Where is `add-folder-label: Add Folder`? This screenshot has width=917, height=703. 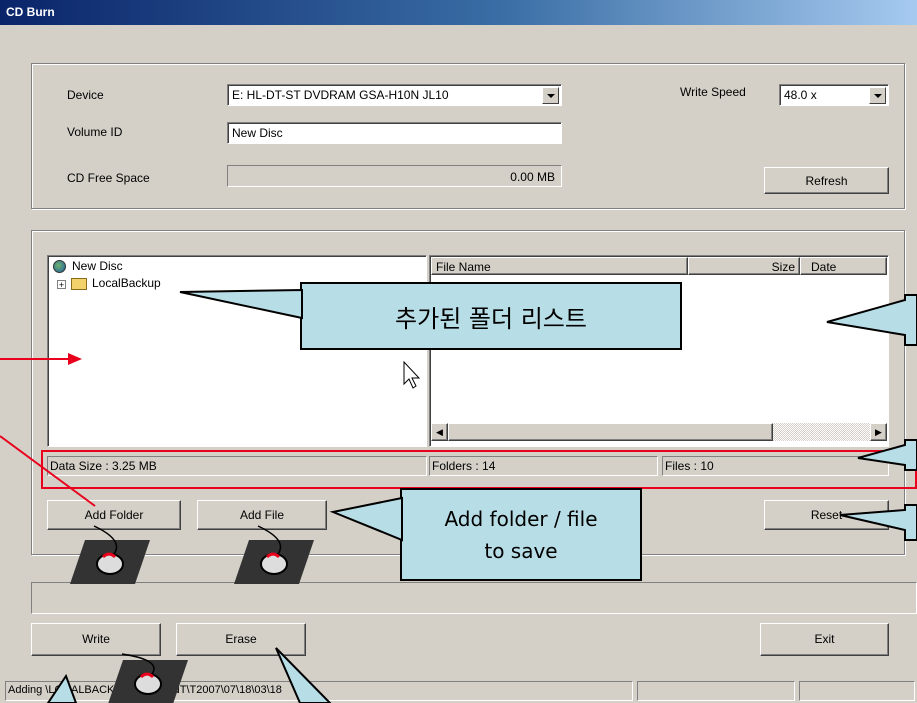
add-folder-label: Add Folder is located at coordinates (114, 515).